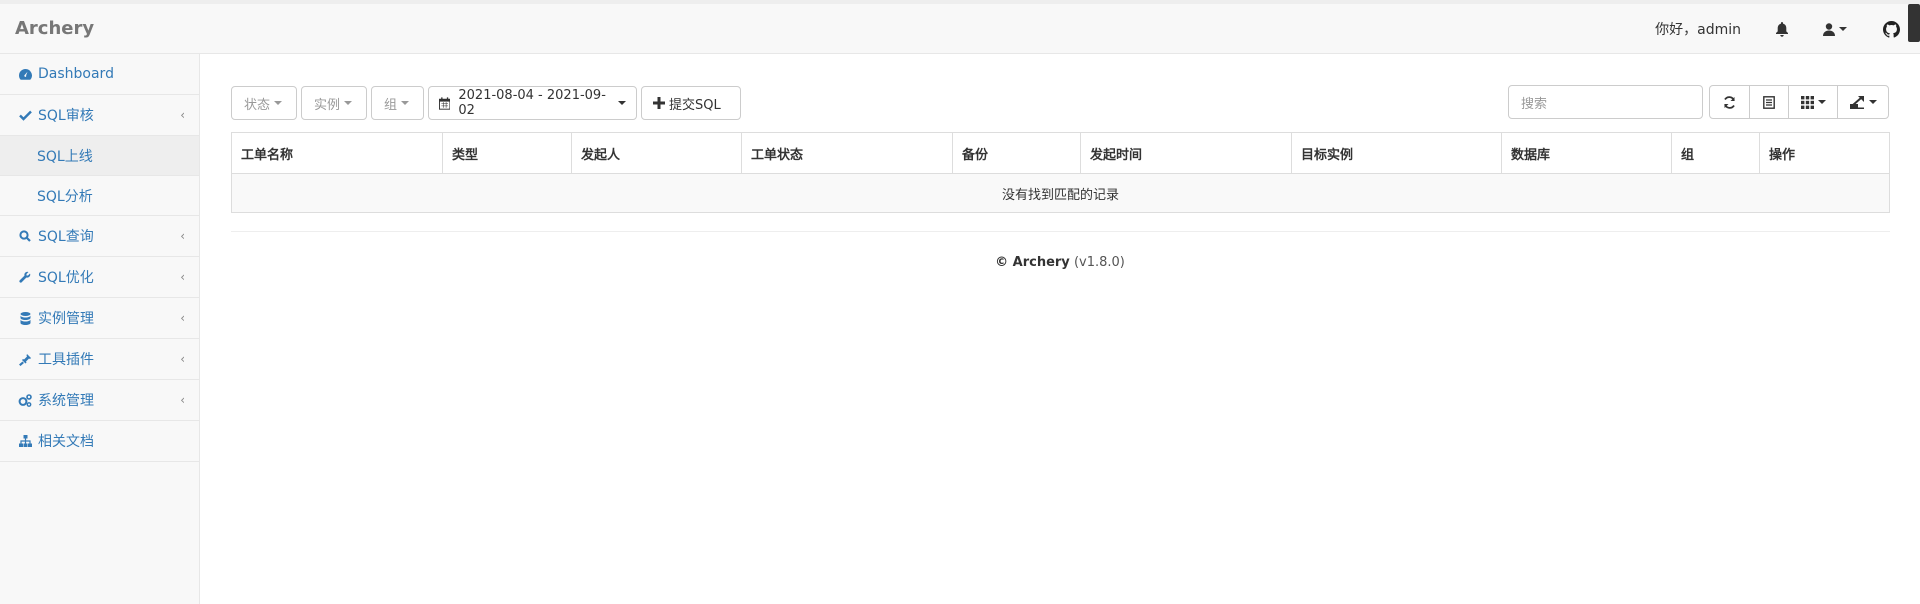 The height and width of the screenshot is (604, 1920). Describe the element at coordinates (1891, 29) in the screenshot. I see `github-icon` at that location.